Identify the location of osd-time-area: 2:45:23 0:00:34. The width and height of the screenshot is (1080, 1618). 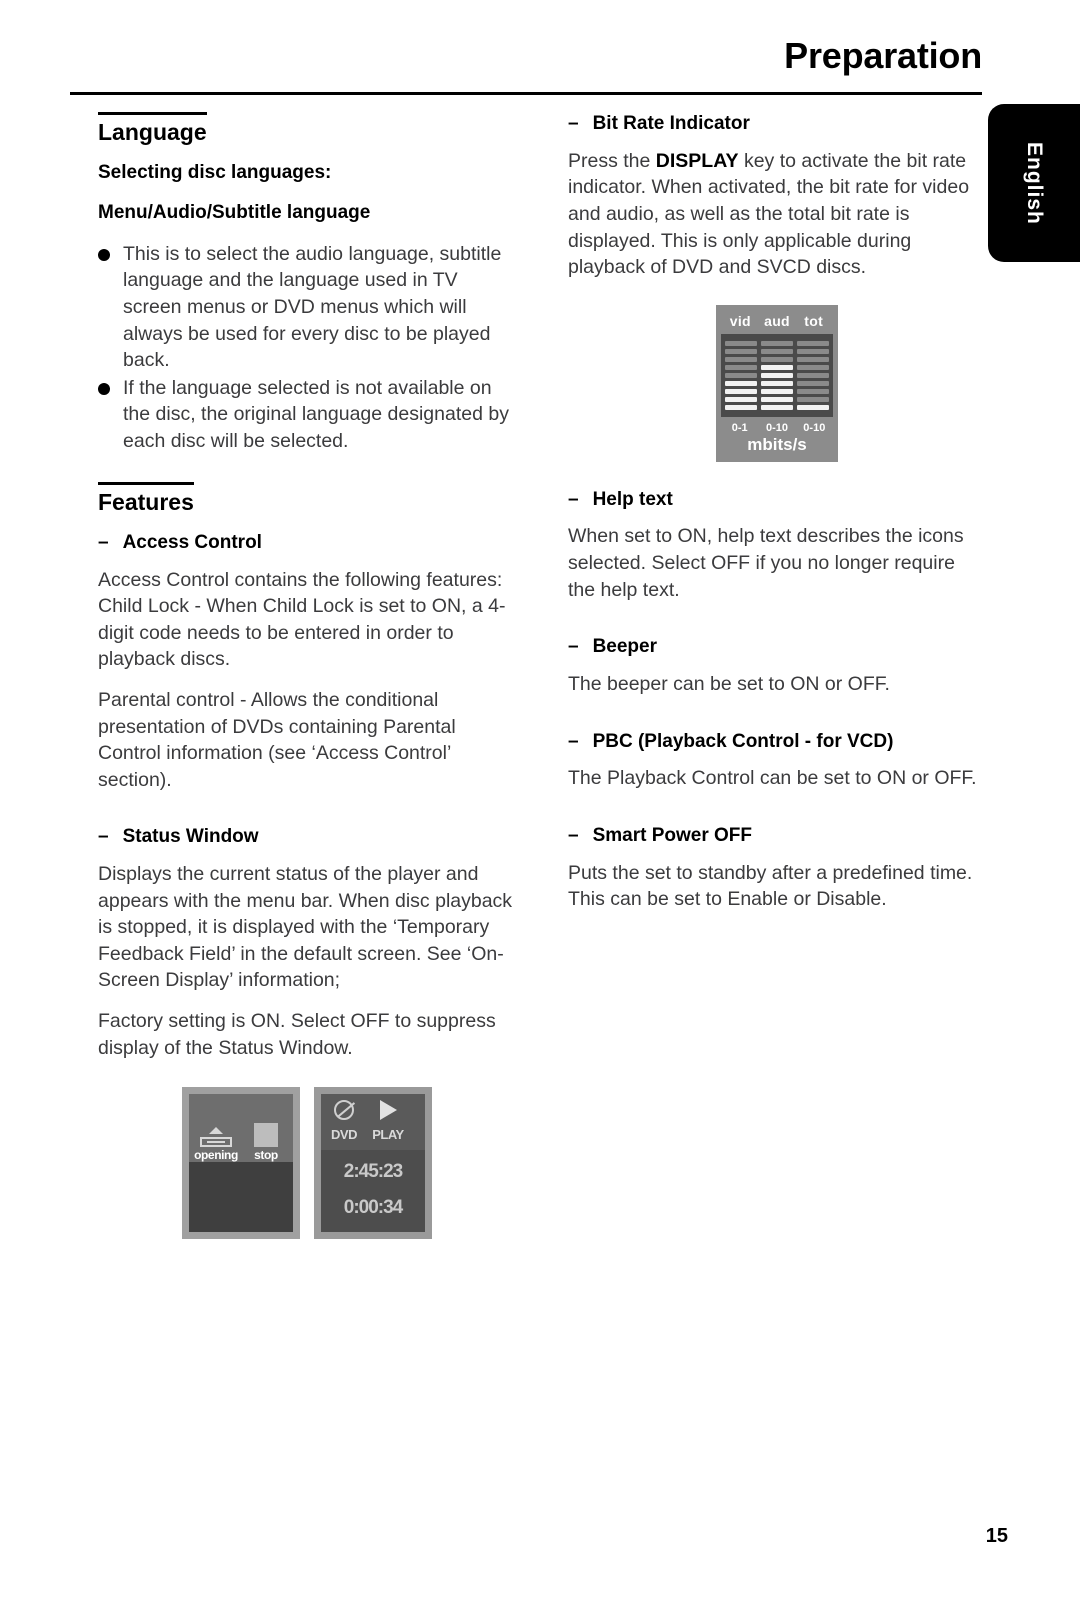
(373, 1191).